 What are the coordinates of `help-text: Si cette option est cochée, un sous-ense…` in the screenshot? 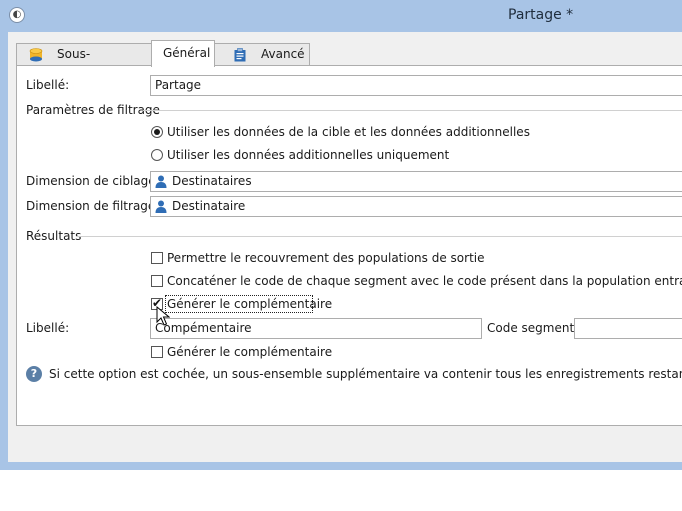 It's located at (365, 374).